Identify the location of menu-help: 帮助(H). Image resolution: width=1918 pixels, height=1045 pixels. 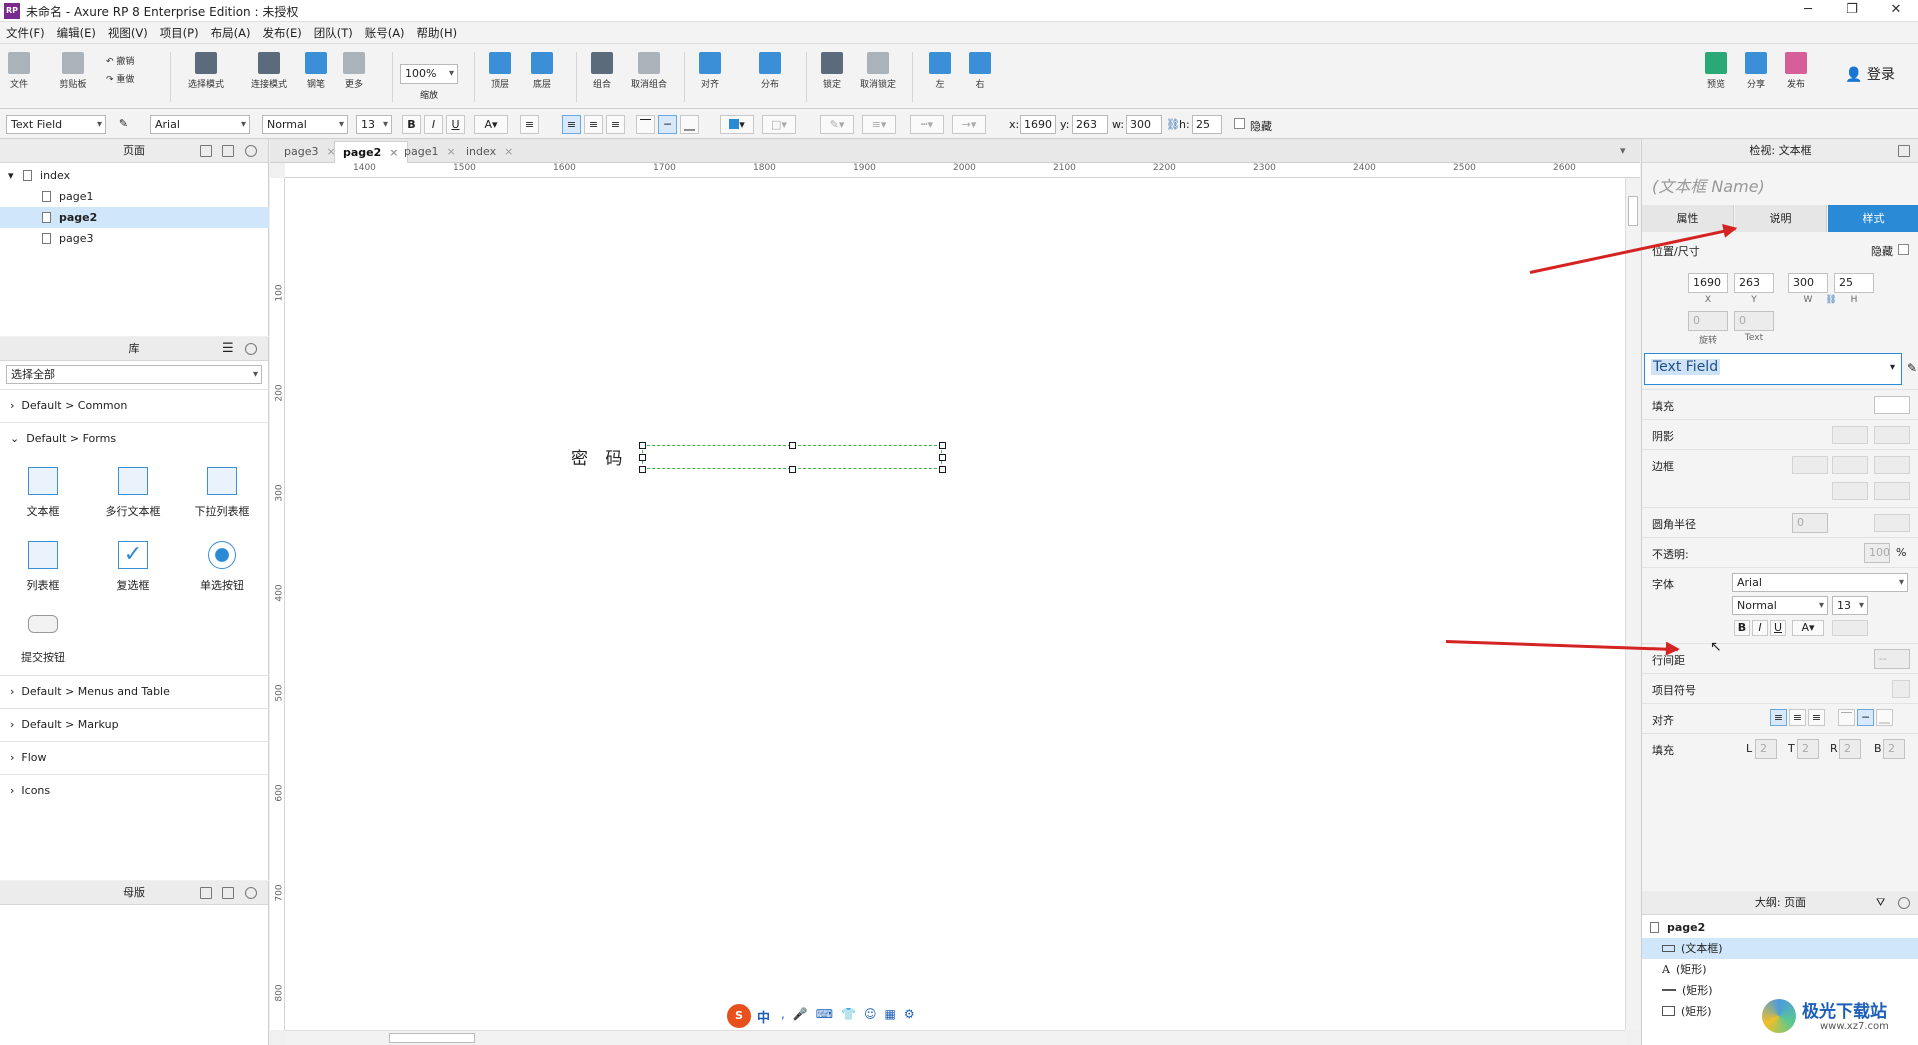
(437, 33).